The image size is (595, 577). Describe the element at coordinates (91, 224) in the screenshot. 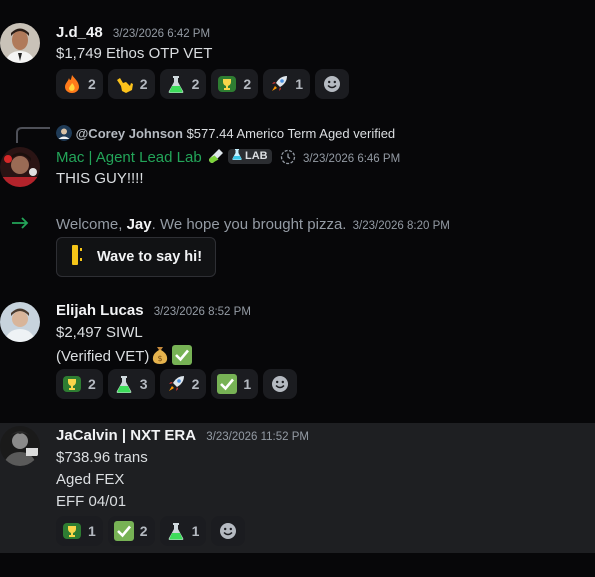

I see `join-text-before: Welcome,` at that location.